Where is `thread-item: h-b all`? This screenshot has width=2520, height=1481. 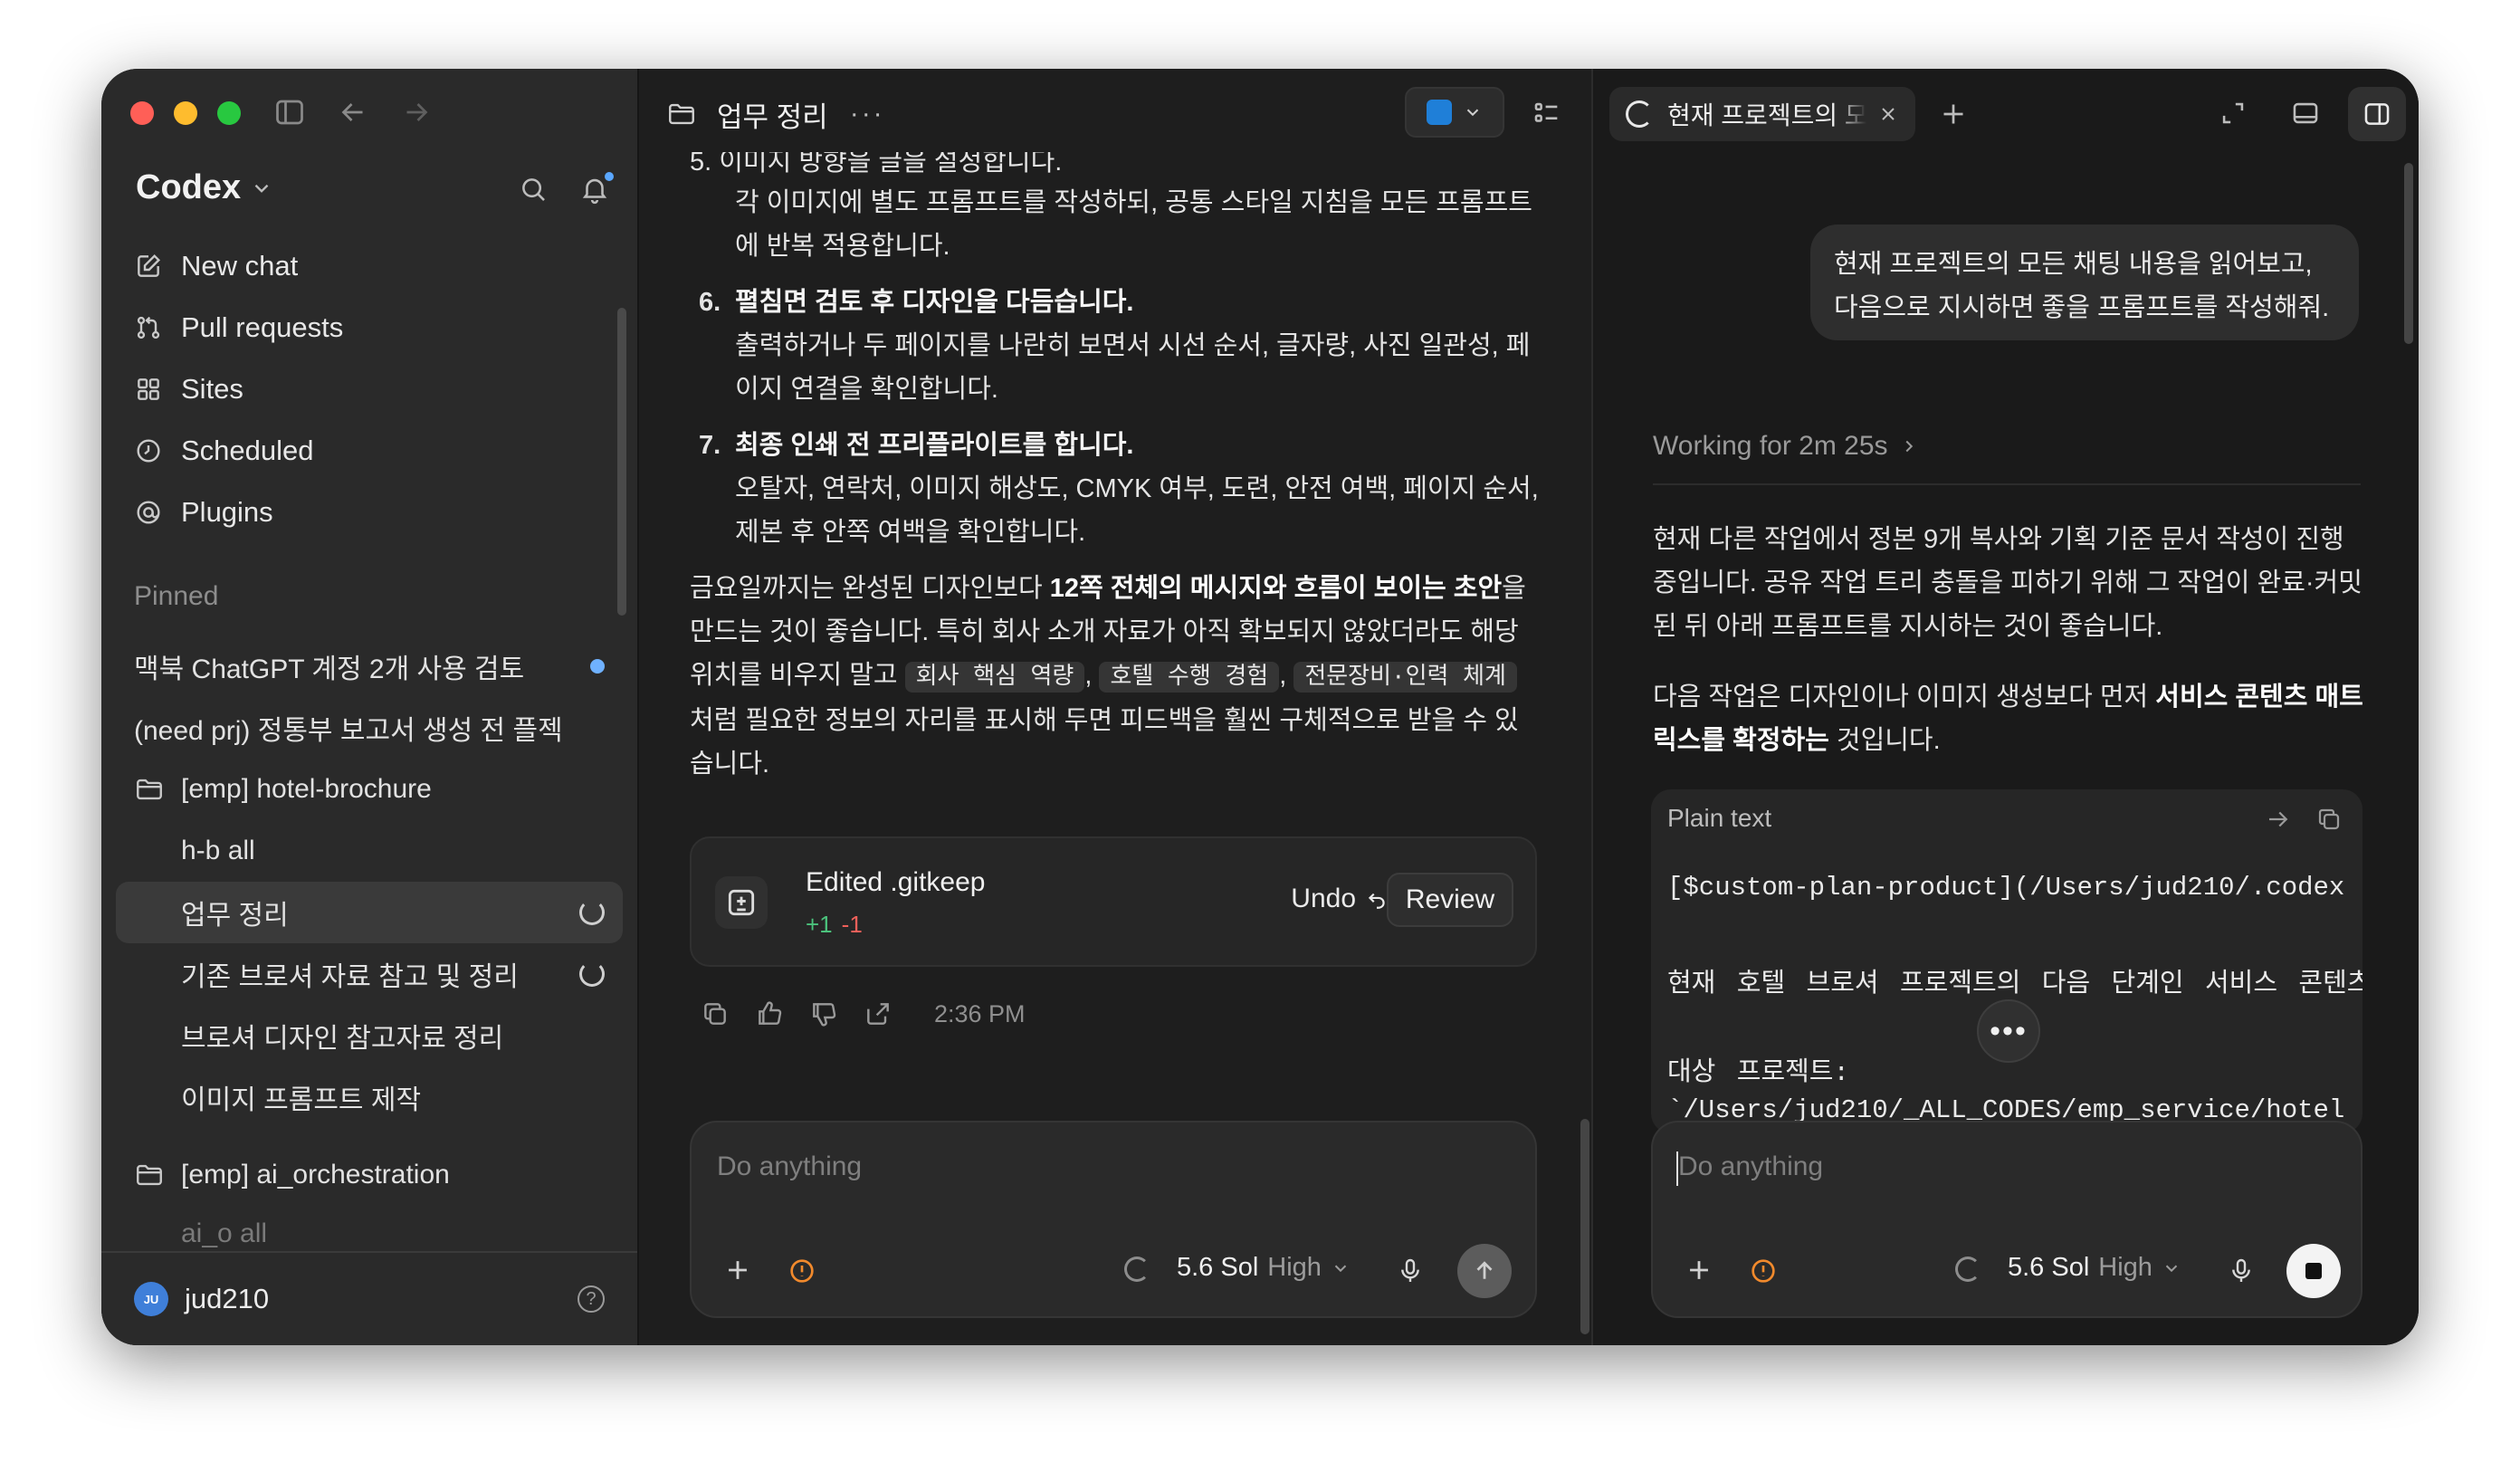 thread-item: h-b all is located at coordinates (369, 851).